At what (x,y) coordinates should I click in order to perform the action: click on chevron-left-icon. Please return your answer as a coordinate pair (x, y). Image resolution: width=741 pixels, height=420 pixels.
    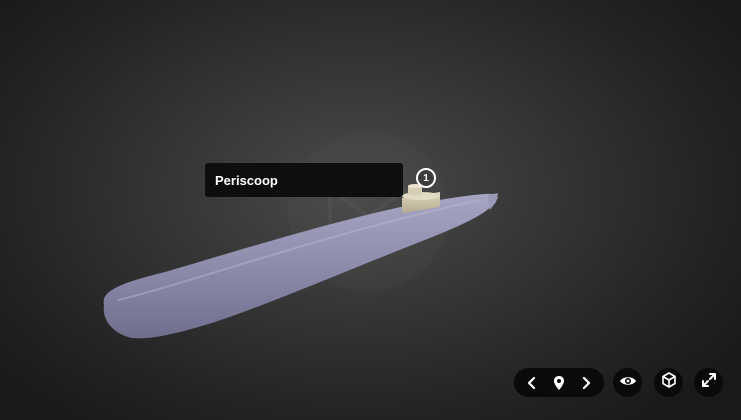
    Looking at the image, I should click on (532, 383).